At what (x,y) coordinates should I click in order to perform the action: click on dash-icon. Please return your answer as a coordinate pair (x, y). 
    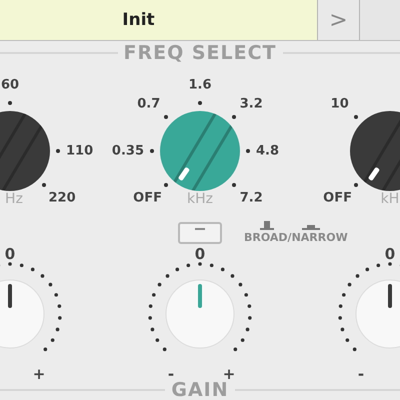
    Looking at the image, I should click on (200, 229).